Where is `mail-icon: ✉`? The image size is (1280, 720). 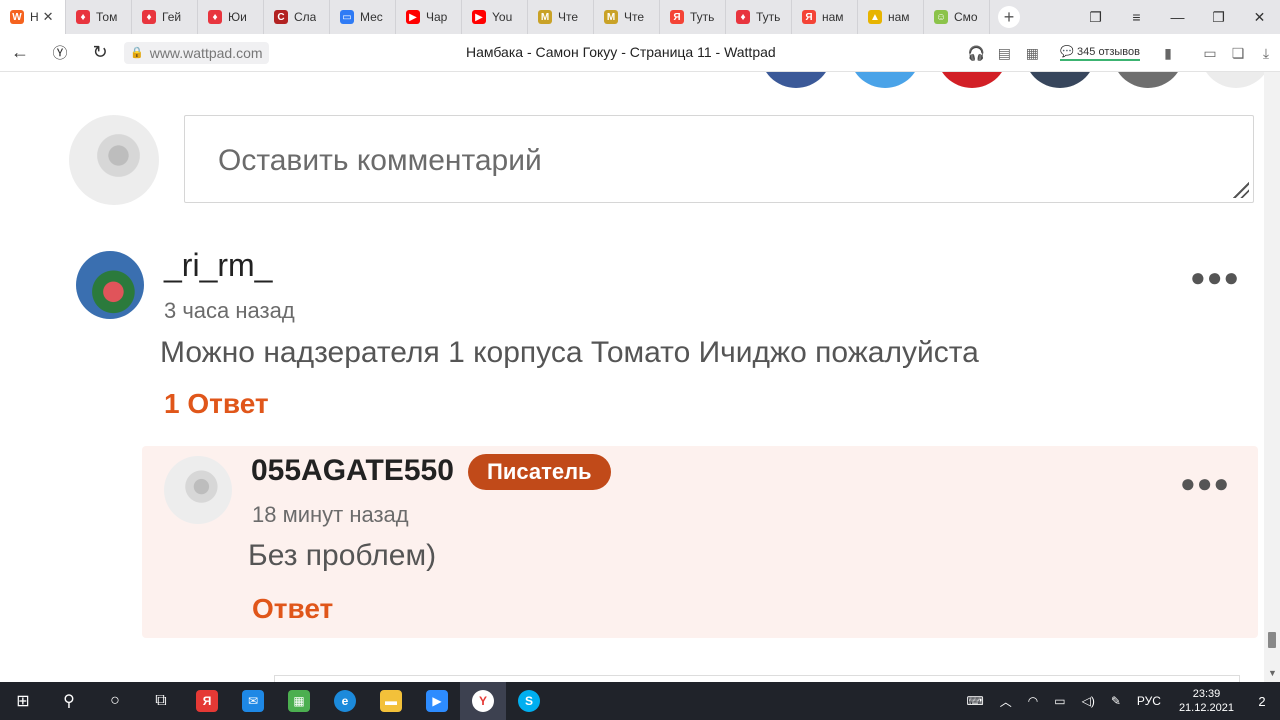 mail-icon: ✉ is located at coordinates (253, 701).